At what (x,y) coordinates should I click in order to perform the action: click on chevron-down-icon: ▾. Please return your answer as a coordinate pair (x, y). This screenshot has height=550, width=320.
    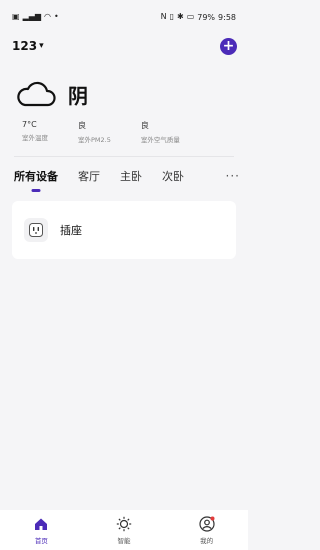
    Looking at the image, I should click on (41, 46).